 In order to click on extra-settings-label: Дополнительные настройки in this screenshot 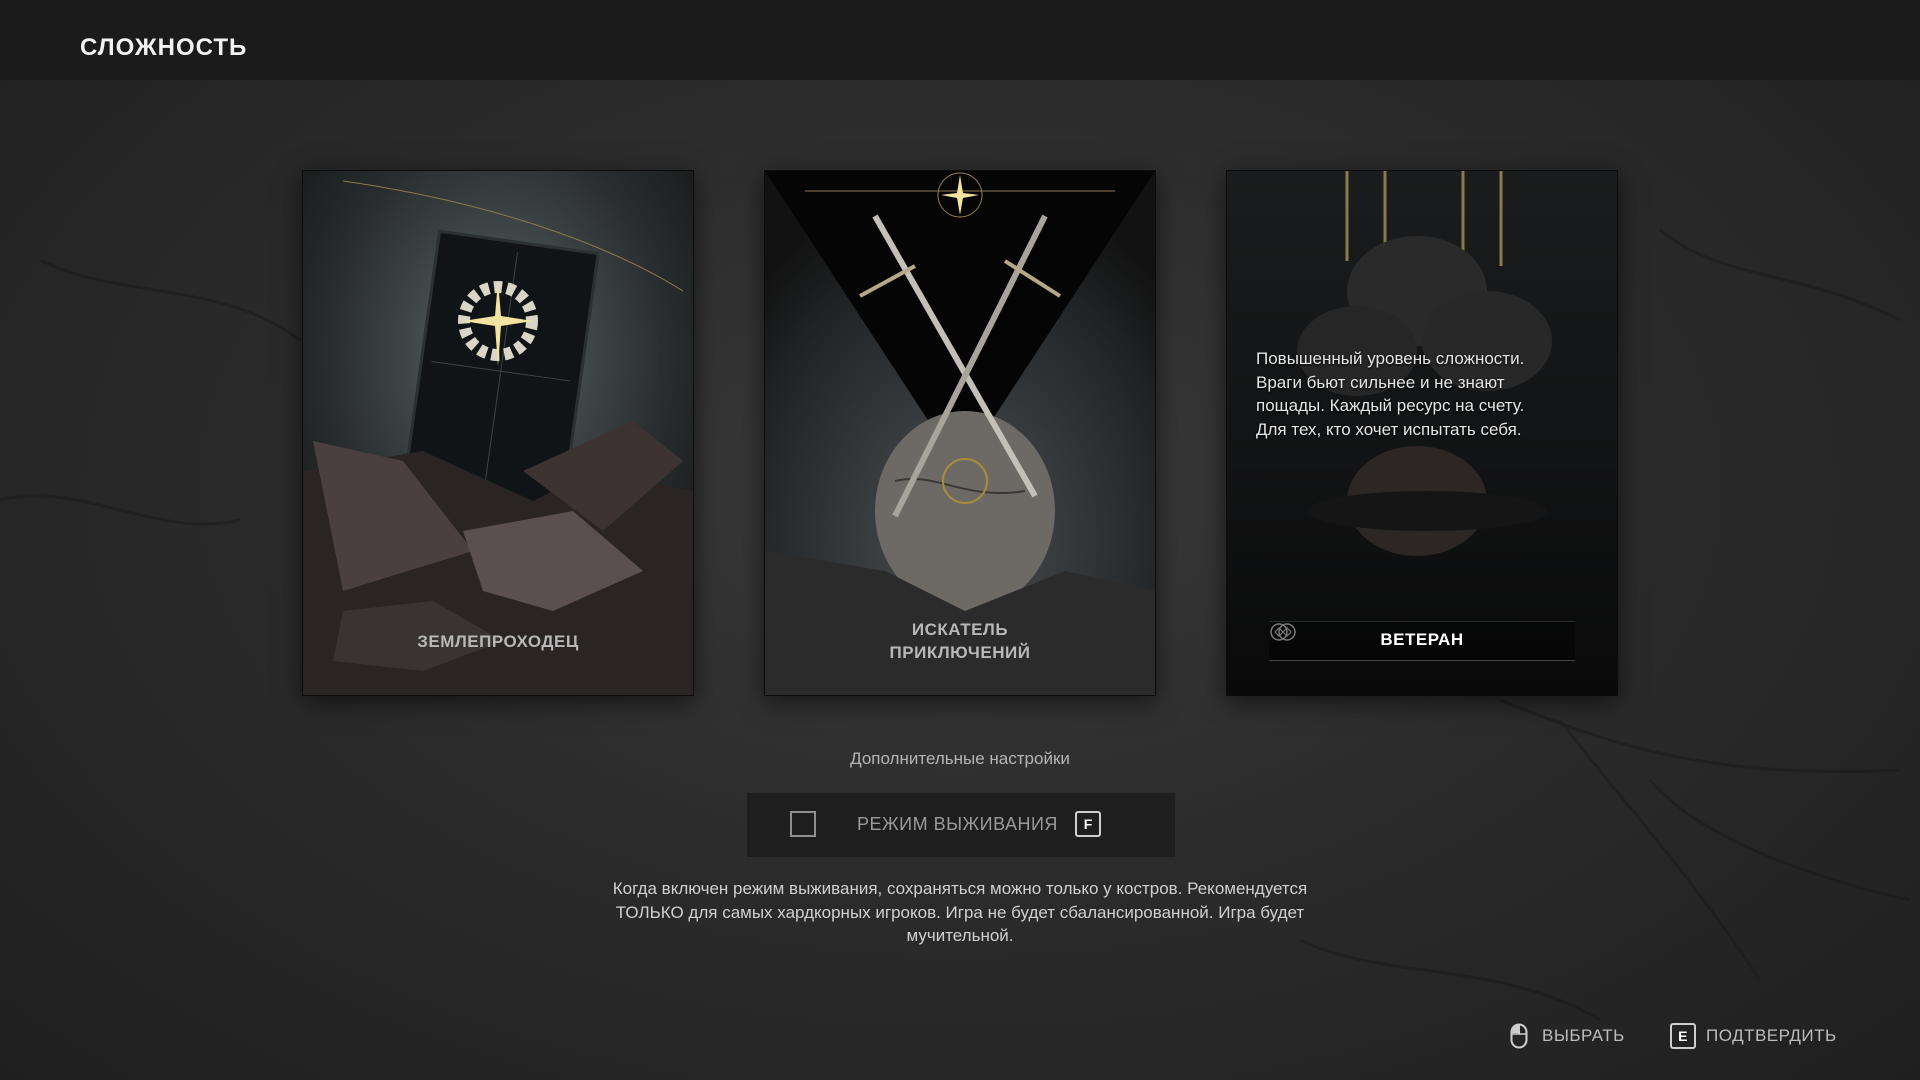, I will do `click(960, 758)`.